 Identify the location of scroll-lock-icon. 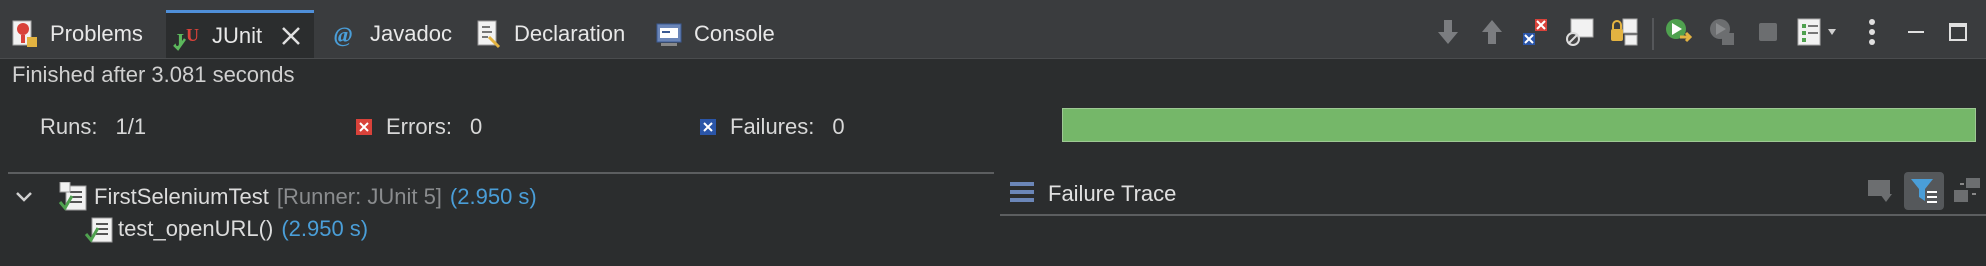
(1580, 32).